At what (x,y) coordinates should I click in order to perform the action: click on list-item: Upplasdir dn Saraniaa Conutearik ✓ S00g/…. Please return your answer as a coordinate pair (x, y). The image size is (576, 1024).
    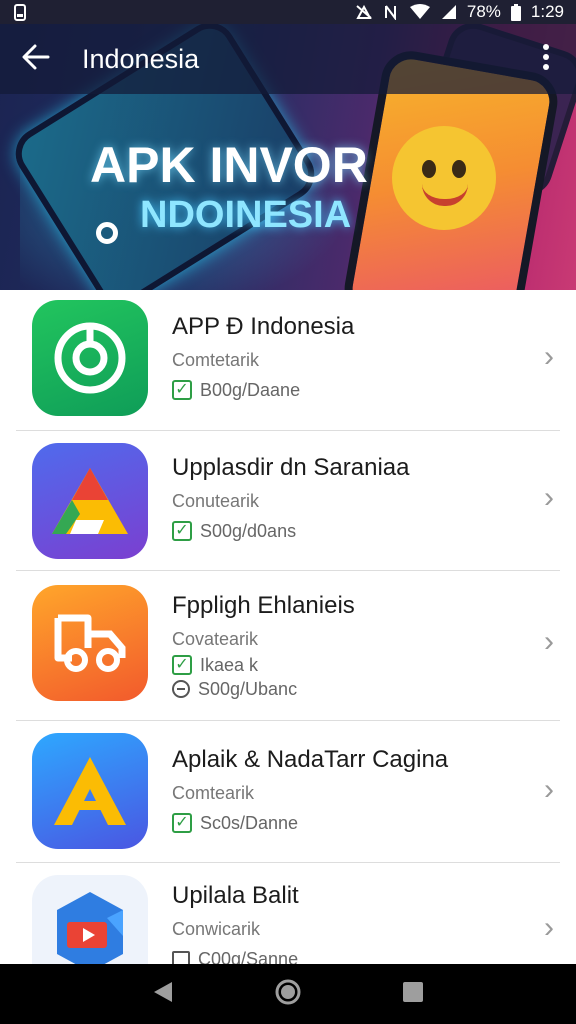
    Looking at the image, I should click on (288, 501).